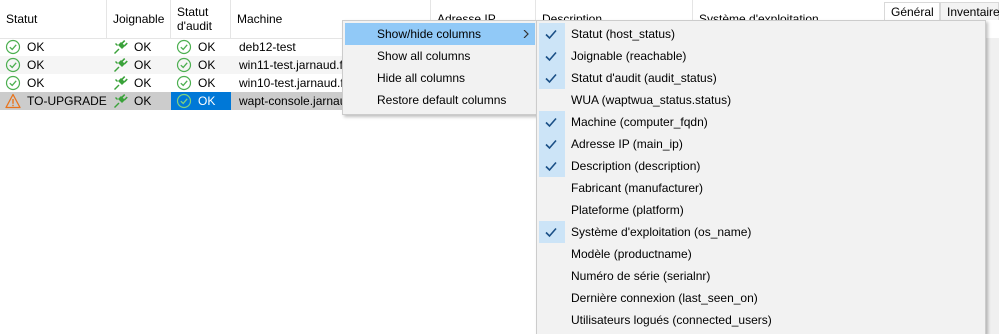  I want to click on cell-machine: wapt-console.jarnau, so click(287, 101).